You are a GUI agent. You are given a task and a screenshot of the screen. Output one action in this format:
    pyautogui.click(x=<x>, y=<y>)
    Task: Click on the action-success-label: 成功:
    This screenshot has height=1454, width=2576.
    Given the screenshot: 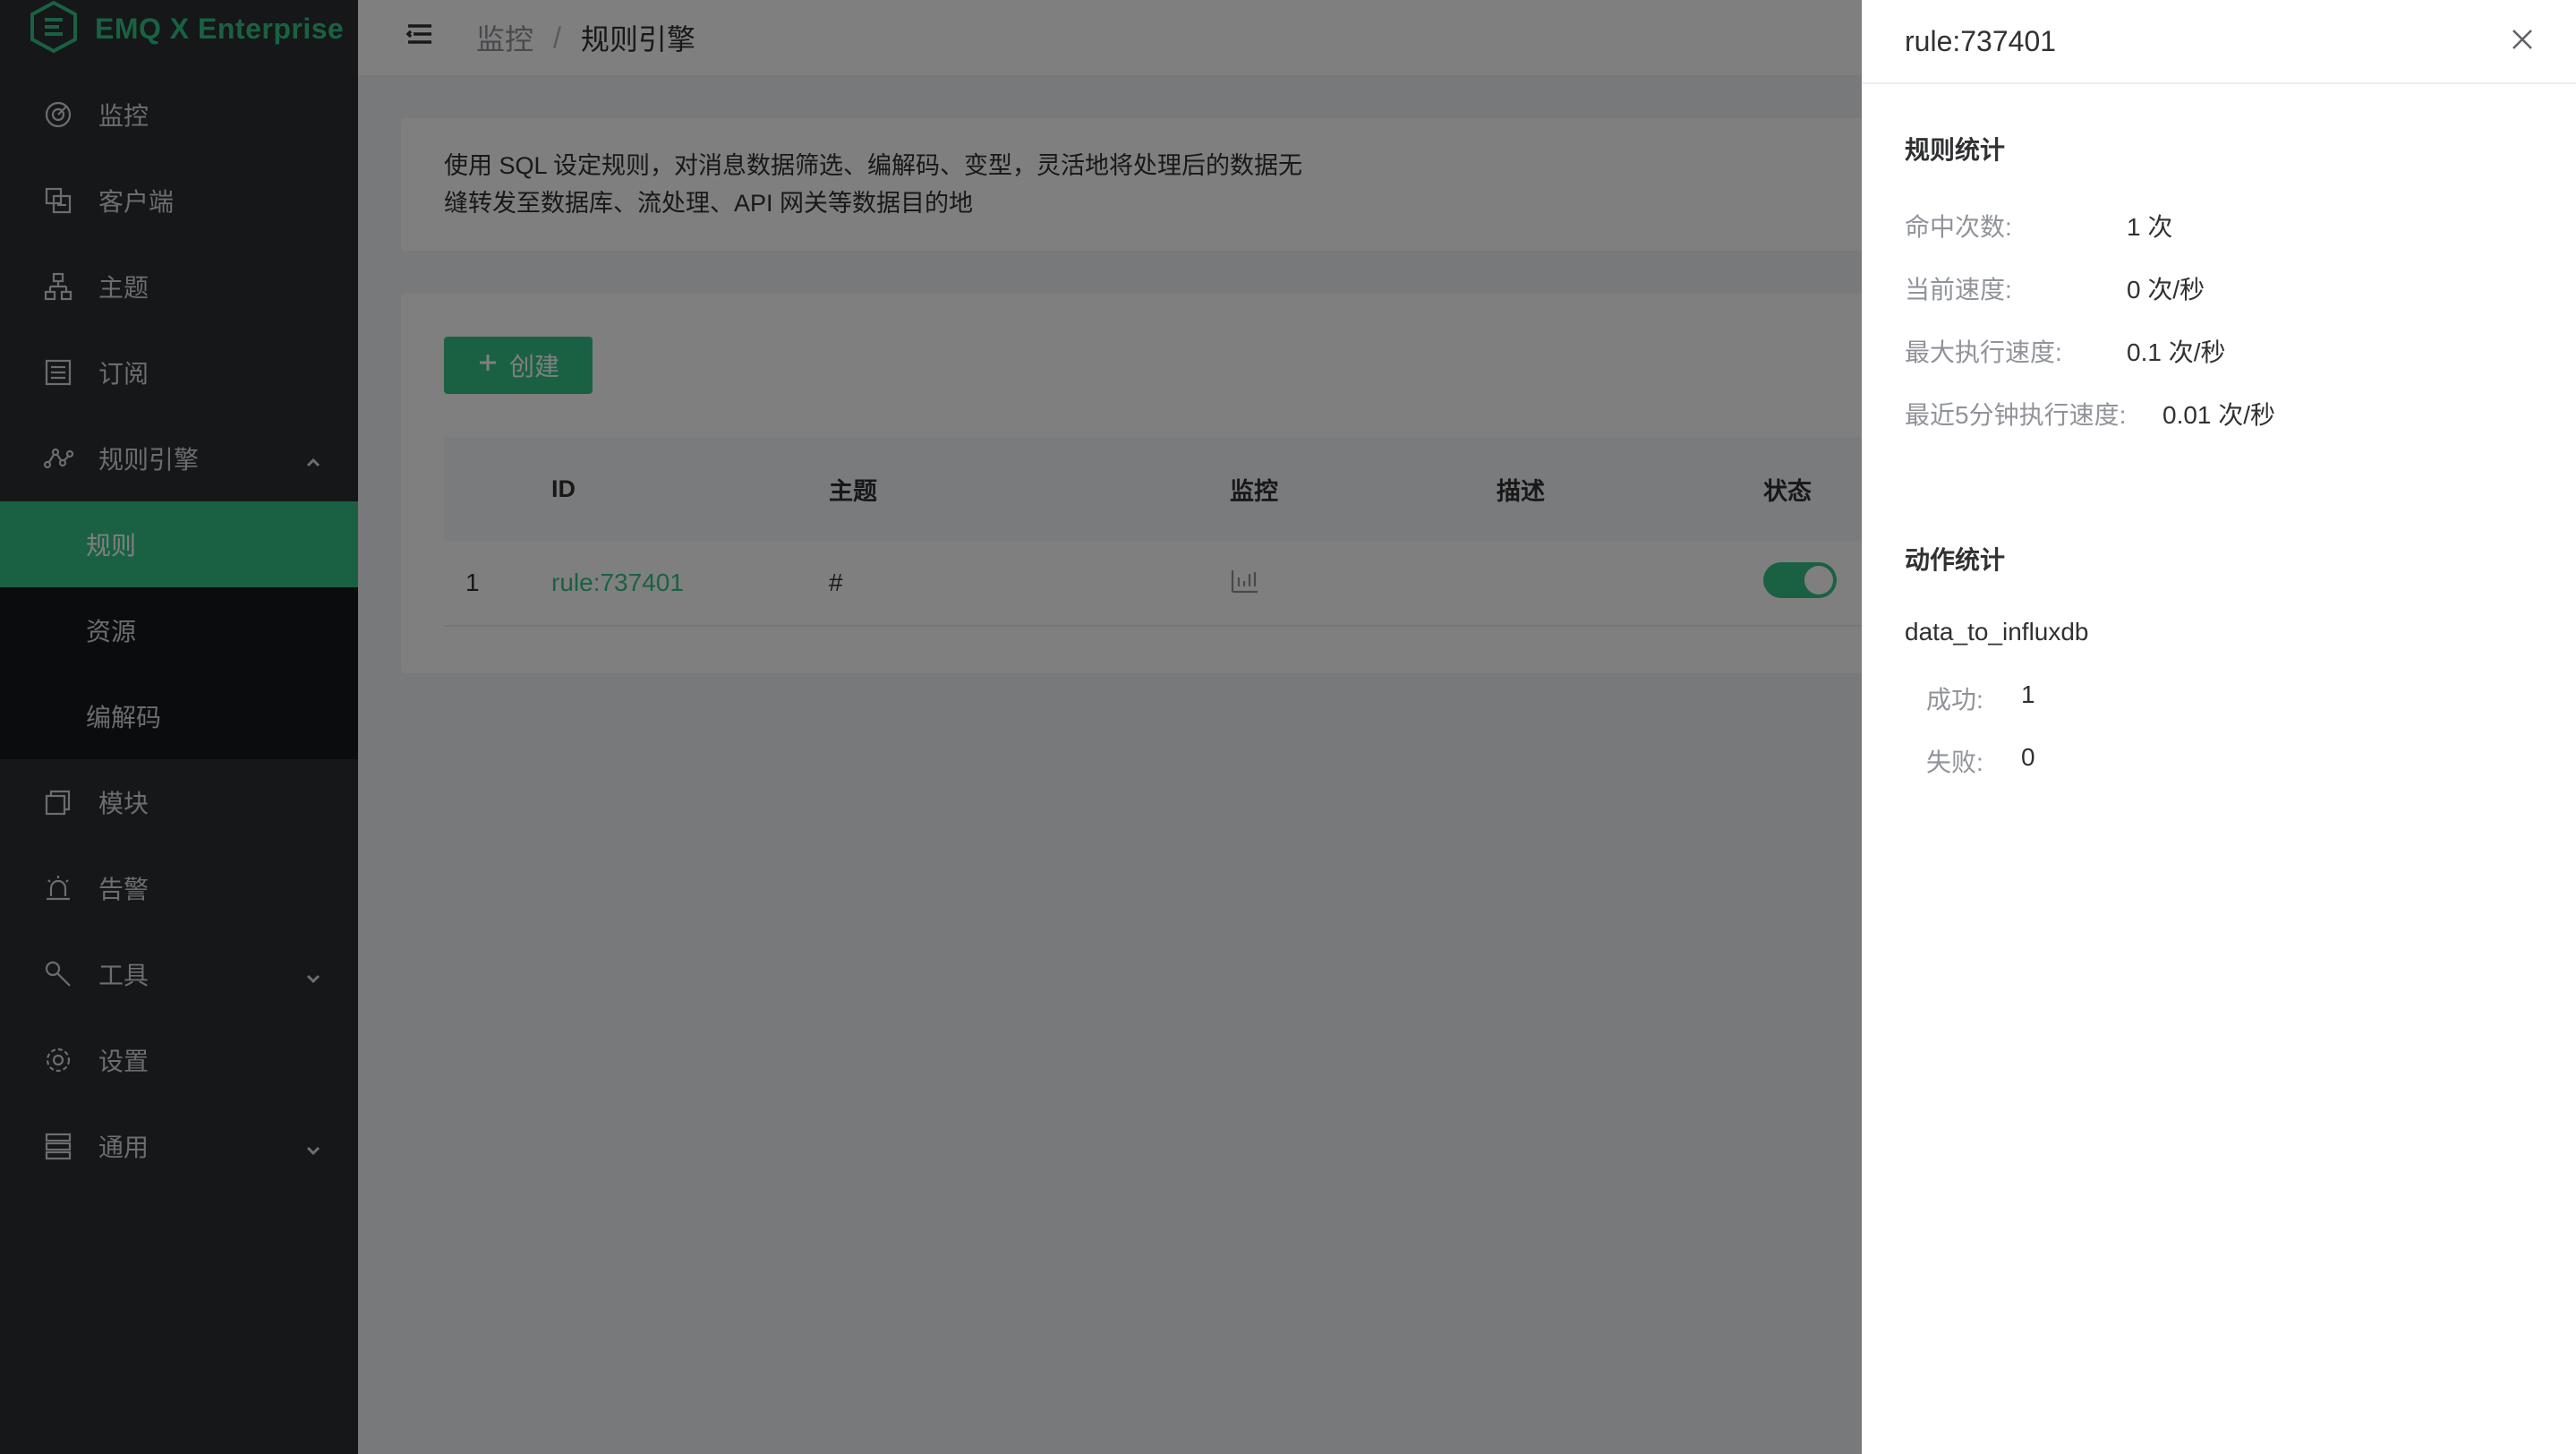 What is the action you would take?
    pyautogui.click(x=1954, y=700)
    